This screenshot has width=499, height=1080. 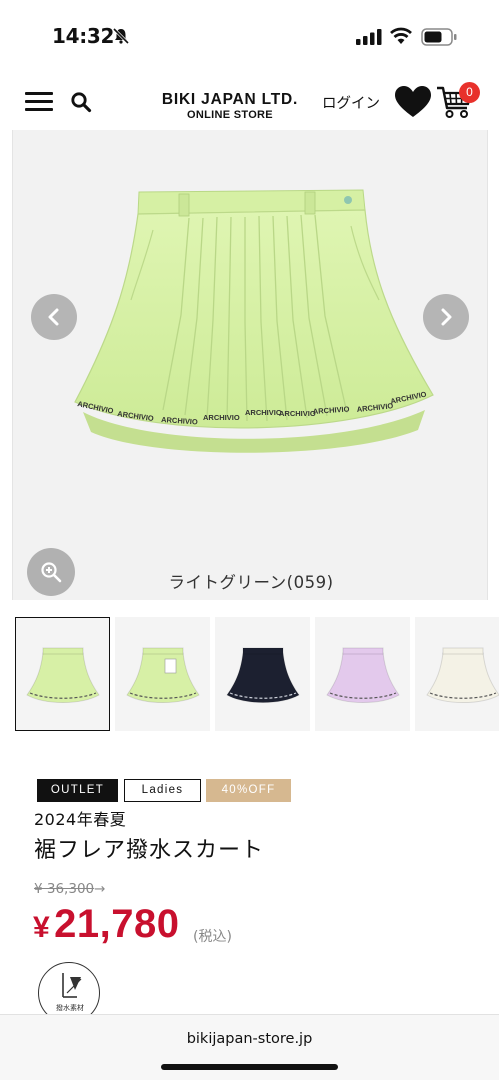 What do you see at coordinates (117, 924) in the screenshot?
I see `sale-amount: 21,780` at bounding box center [117, 924].